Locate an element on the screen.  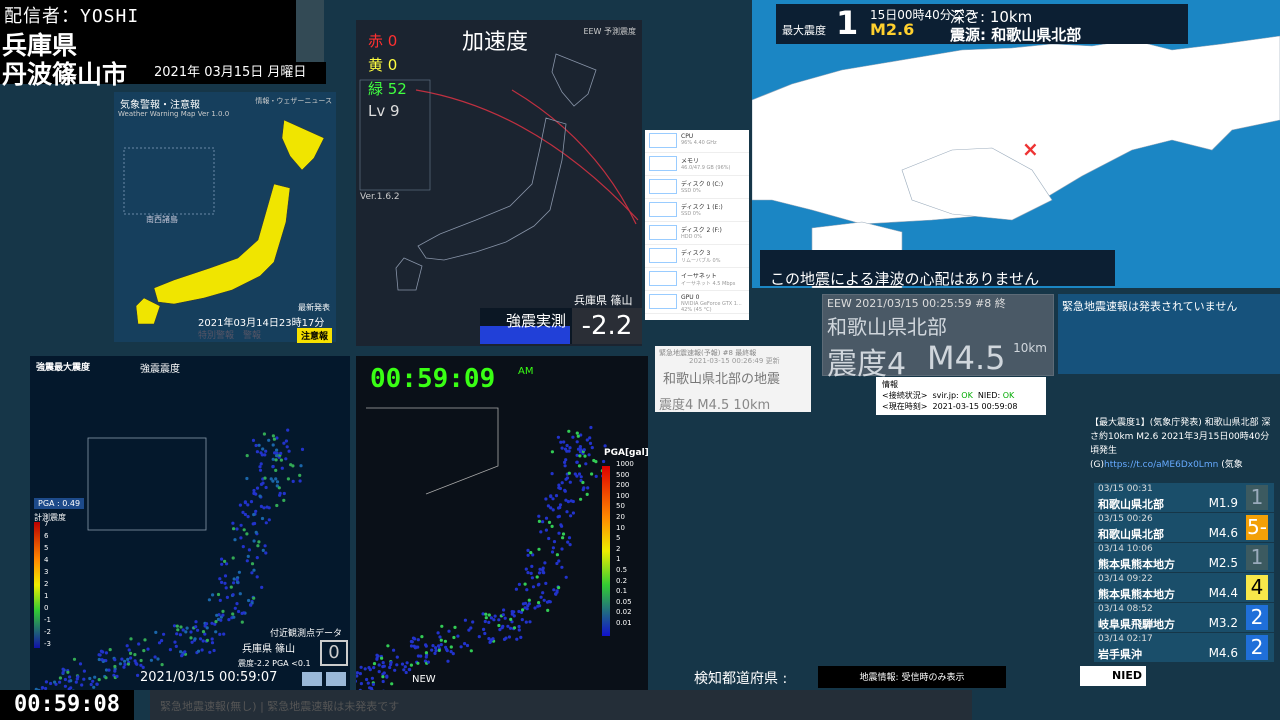
quake-epicenter: 震源: 和歌山県北部 is located at coordinates (1016, 35).